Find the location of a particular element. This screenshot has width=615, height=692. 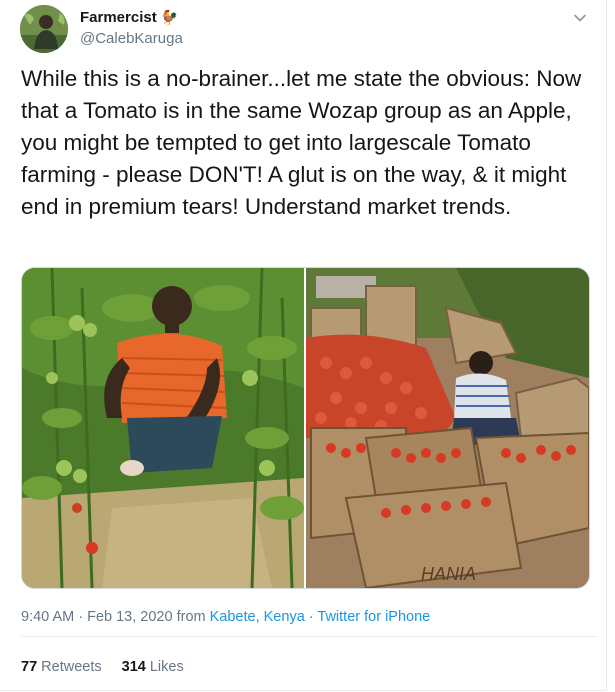

author-handle: @CalebKaruga is located at coordinates (131, 38).